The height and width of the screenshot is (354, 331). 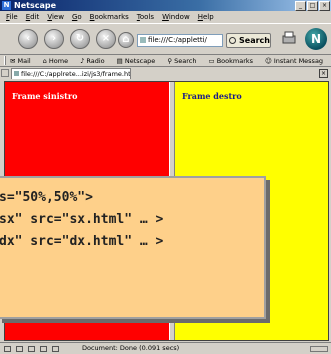 I want to click on netscape-app-icon: N, so click(x=6, y=5).